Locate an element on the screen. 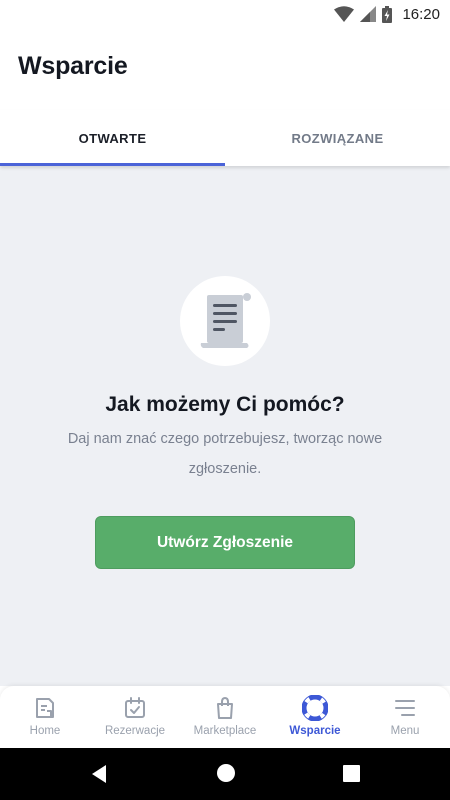 This screenshot has width=450, height=800. nav-item-marketplace: Marketplace is located at coordinates (225, 717).